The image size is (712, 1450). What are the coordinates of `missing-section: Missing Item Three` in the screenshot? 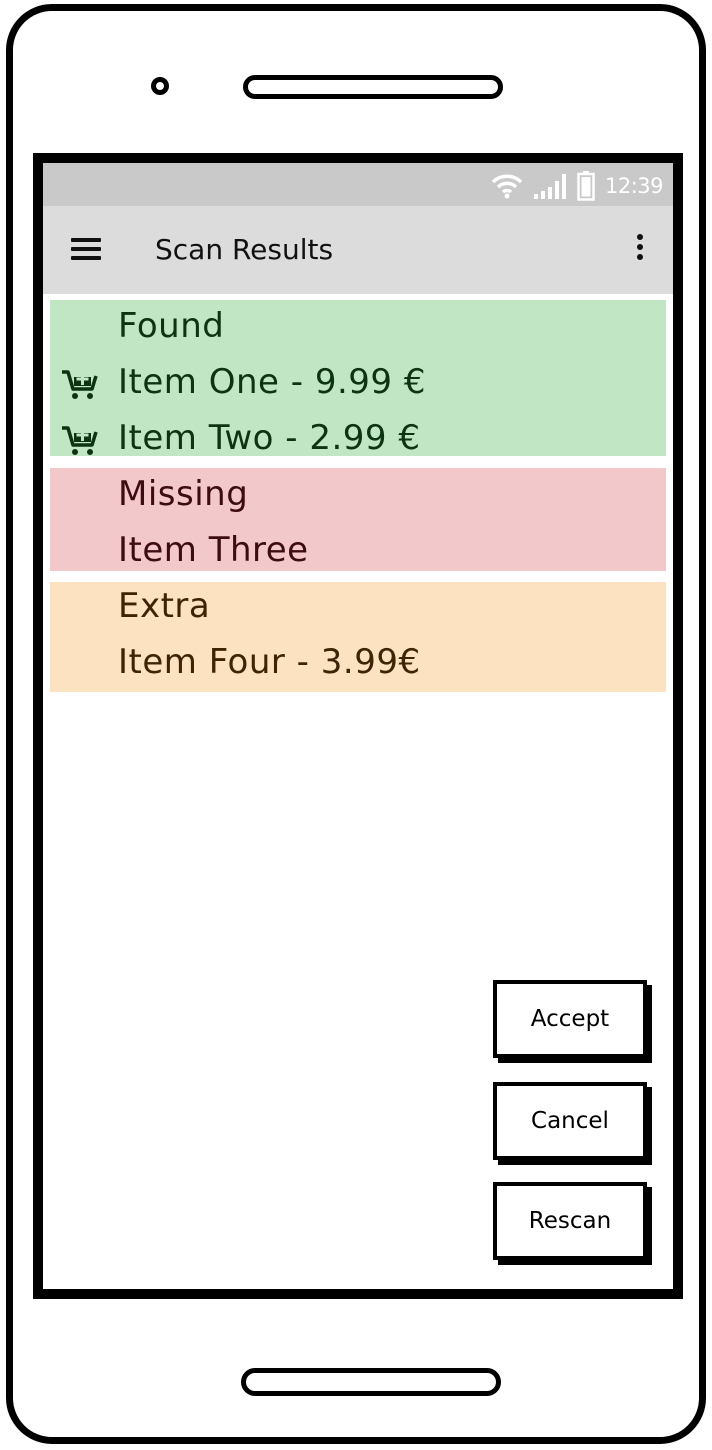 It's located at (358, 519).